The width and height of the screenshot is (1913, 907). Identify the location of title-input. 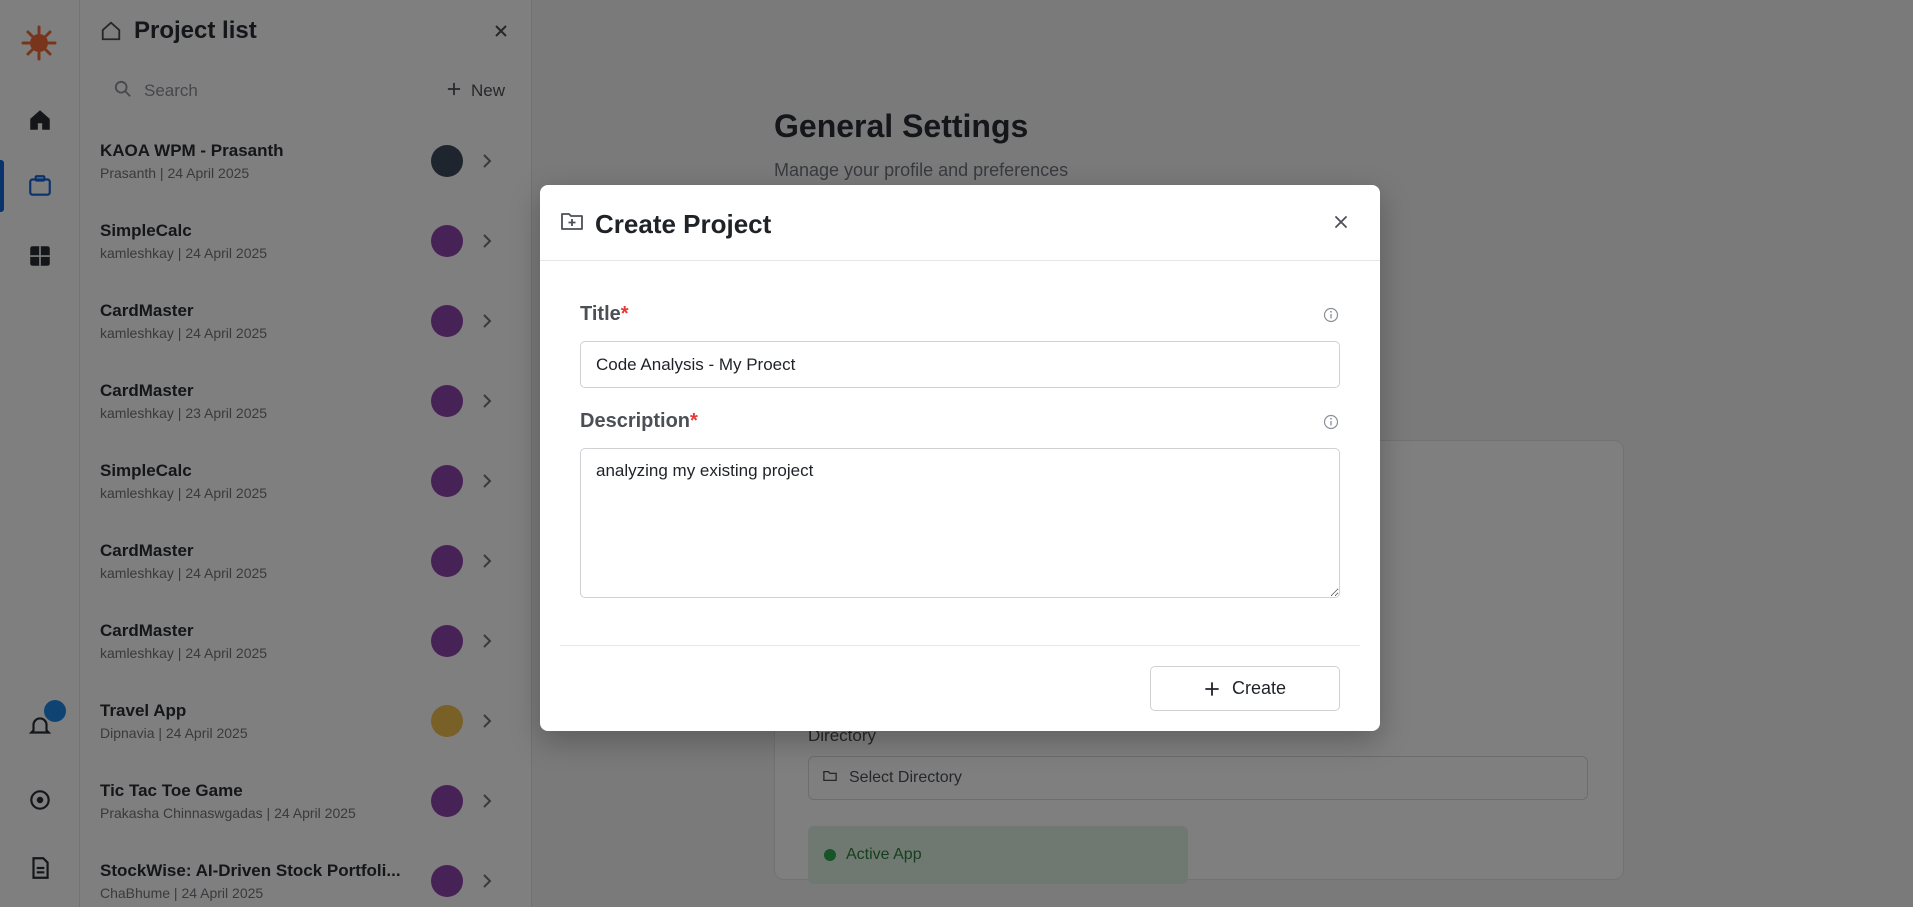
(960, 364).